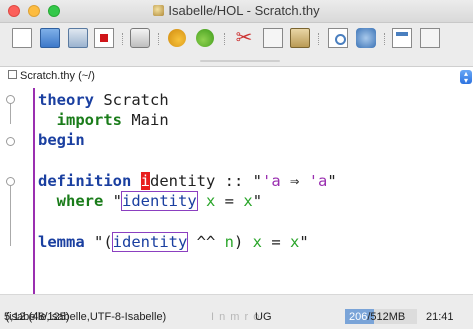 Image resolution: width=473 pixels, height=329 pixels. Describe the element at coordinates (466, 77) in the screenshot. I see `chevron-updown-icon: ▴ ▾` at that location.